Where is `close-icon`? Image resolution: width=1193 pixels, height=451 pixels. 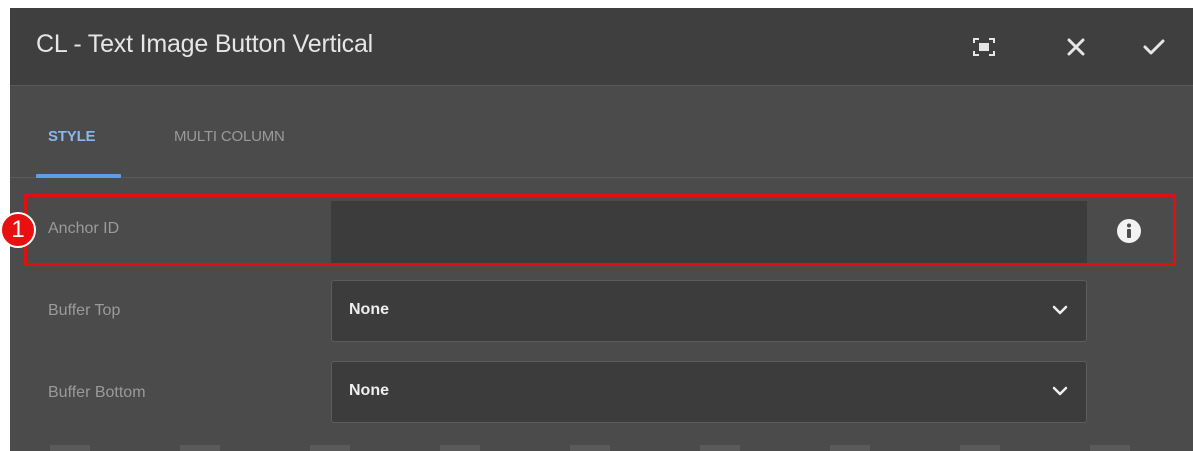
close-icon is located at coordinates (1076, 47).